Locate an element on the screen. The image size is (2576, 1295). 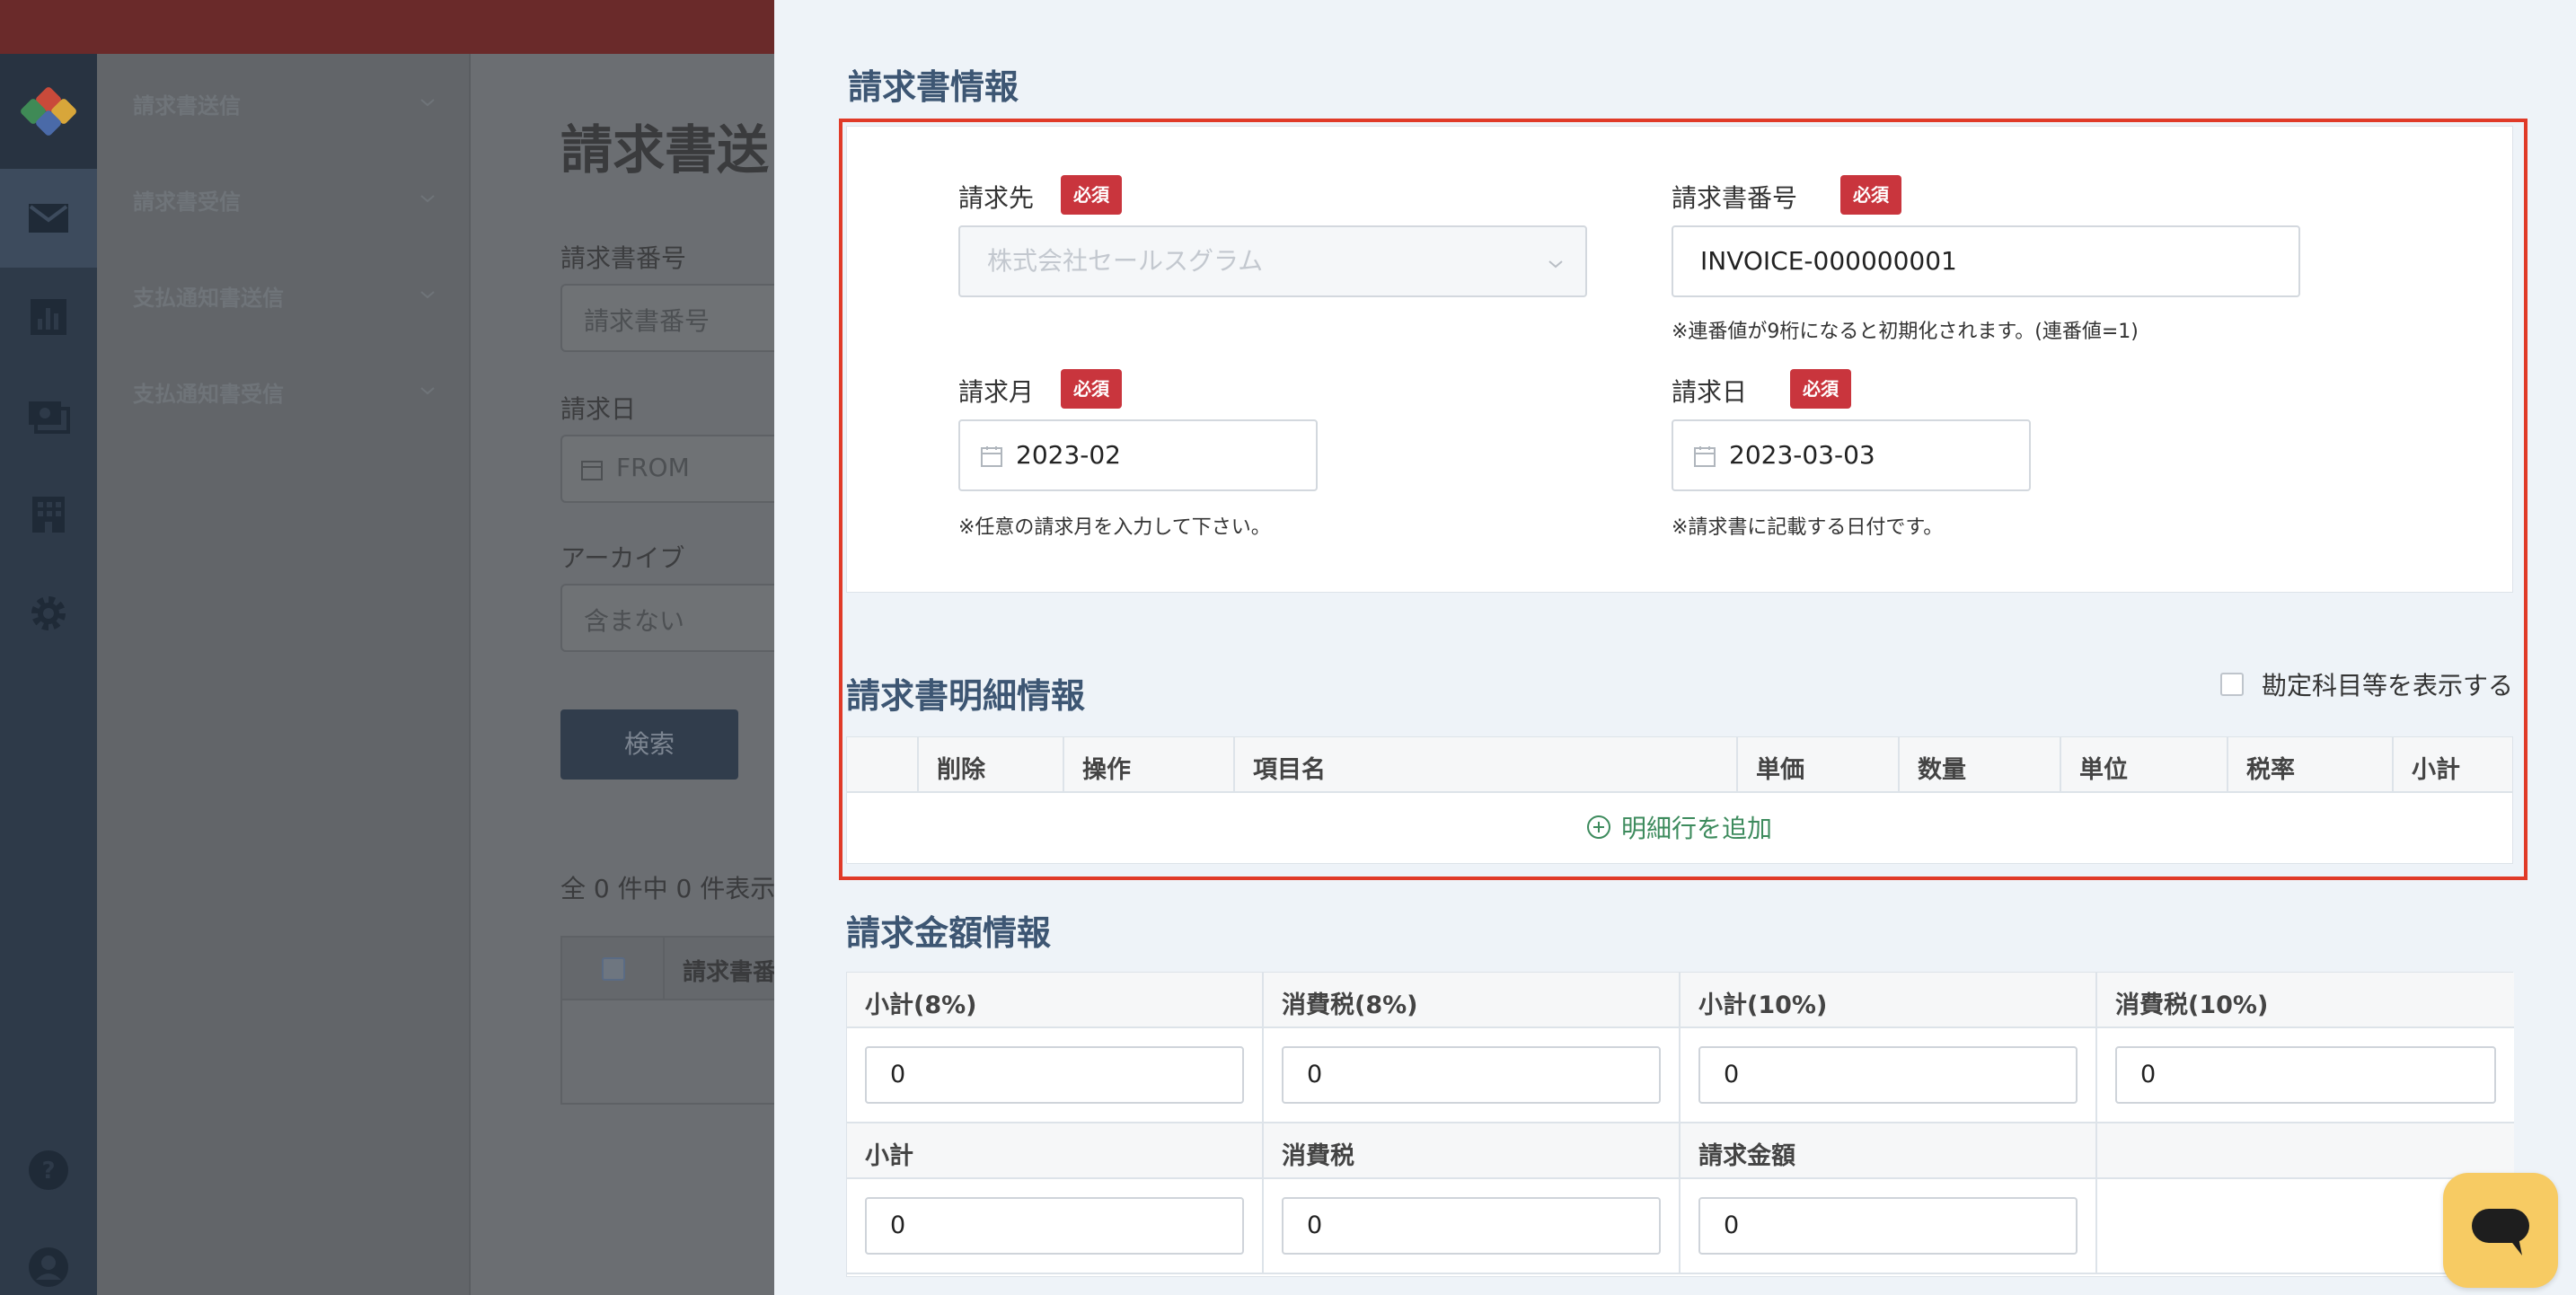
subnav-item-payment-send: 支払通知書送信 is located at coordinates (285, 298).